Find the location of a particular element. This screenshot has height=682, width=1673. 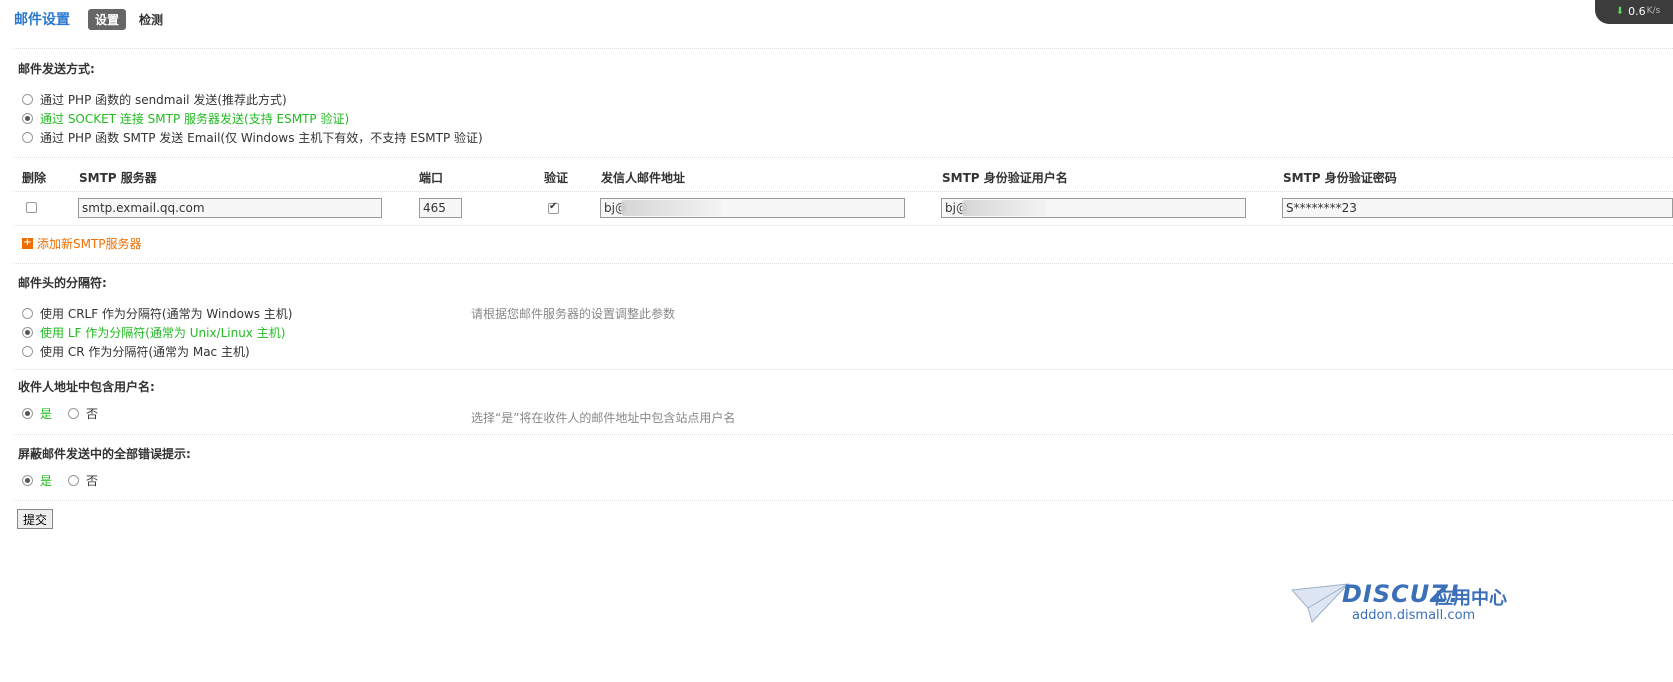

silent-errors-label: 屏蔽邮件发送中的全部错误提示: is located at coordinates (104, 454).